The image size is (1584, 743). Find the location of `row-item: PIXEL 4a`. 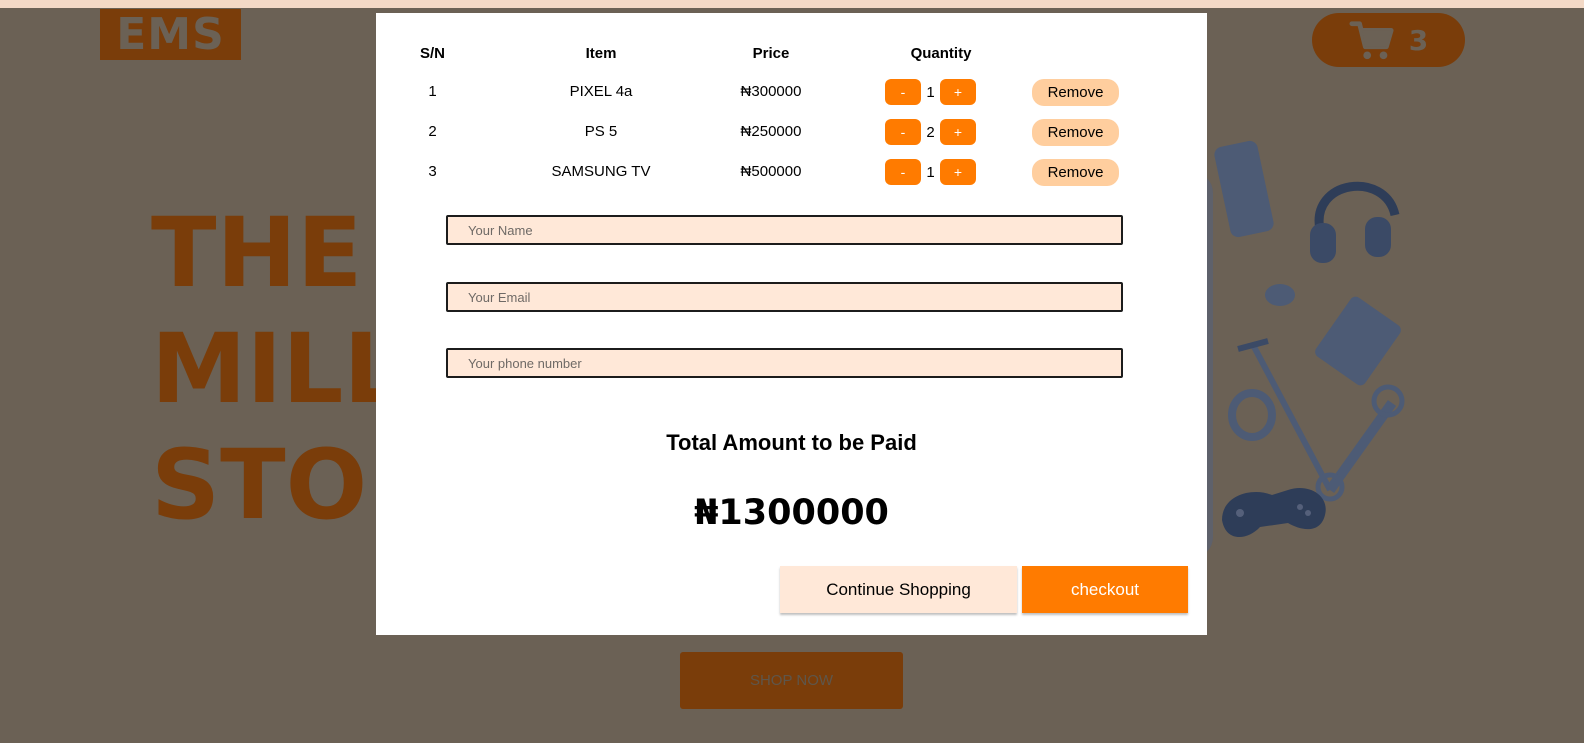

row-item: PIXEL 4a is located at coordinates (601, 91).